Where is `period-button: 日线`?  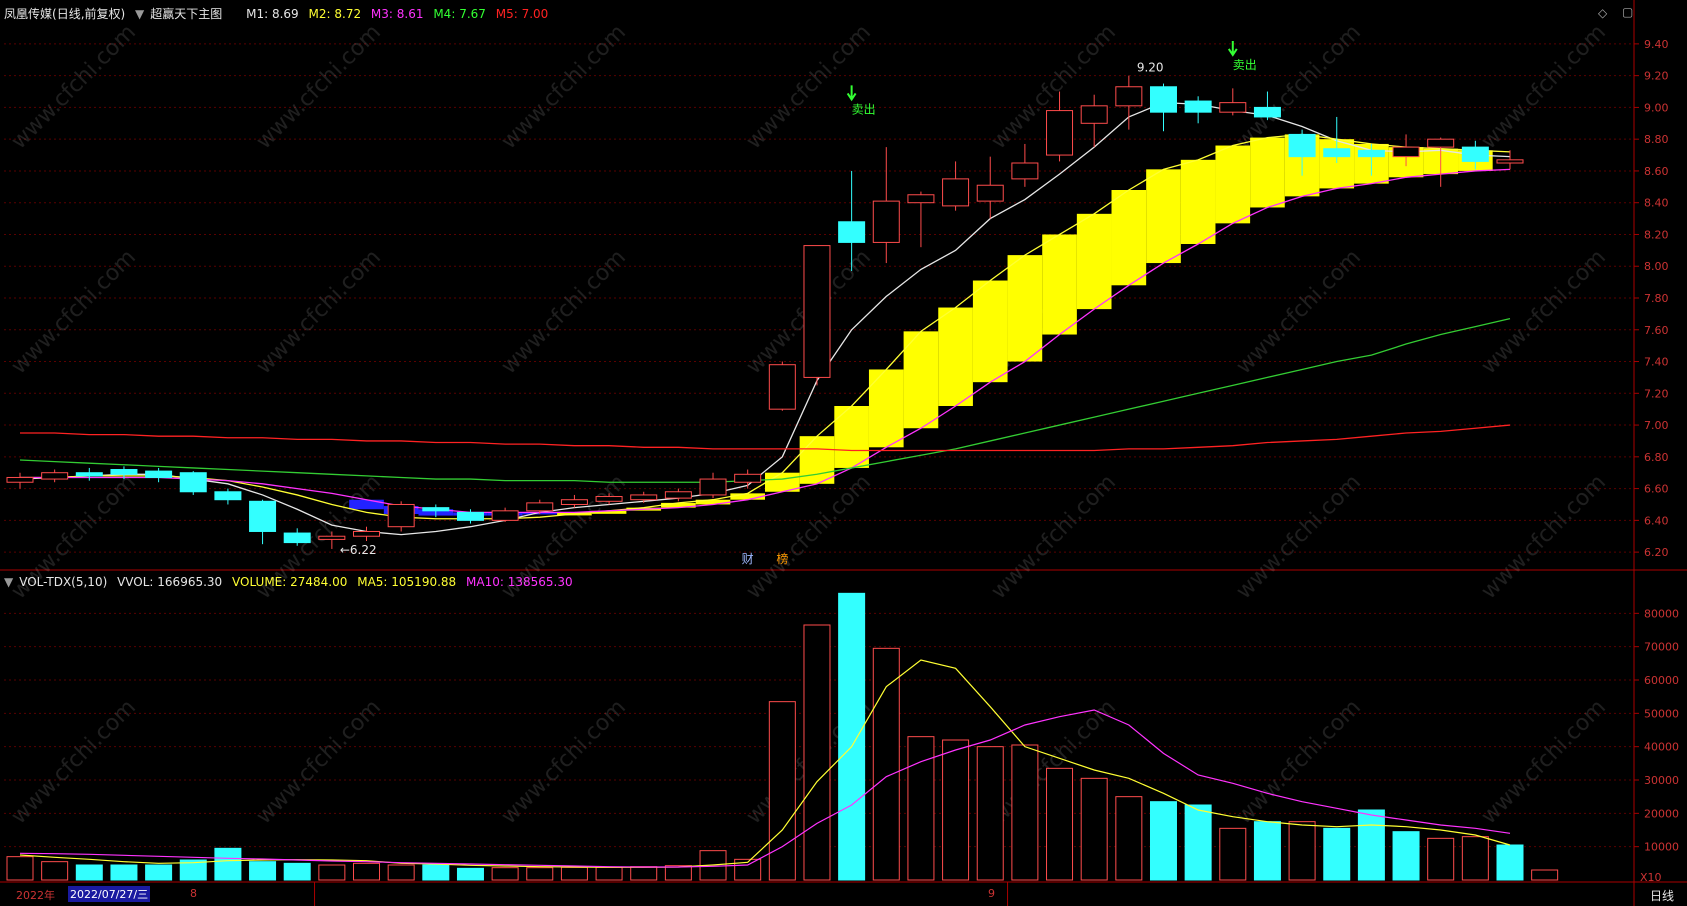 period-button: 日线 is located at coordinates (1662, 895).